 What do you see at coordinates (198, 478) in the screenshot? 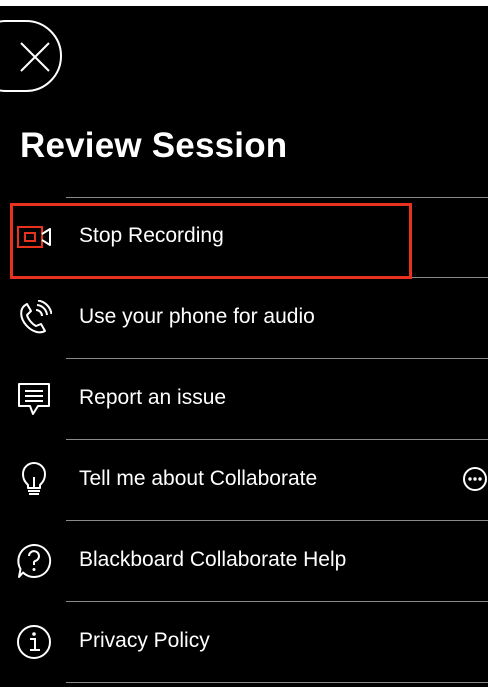
I see `menu-item-label: Tell me about Collaborate` at bounding box center [198, 478].